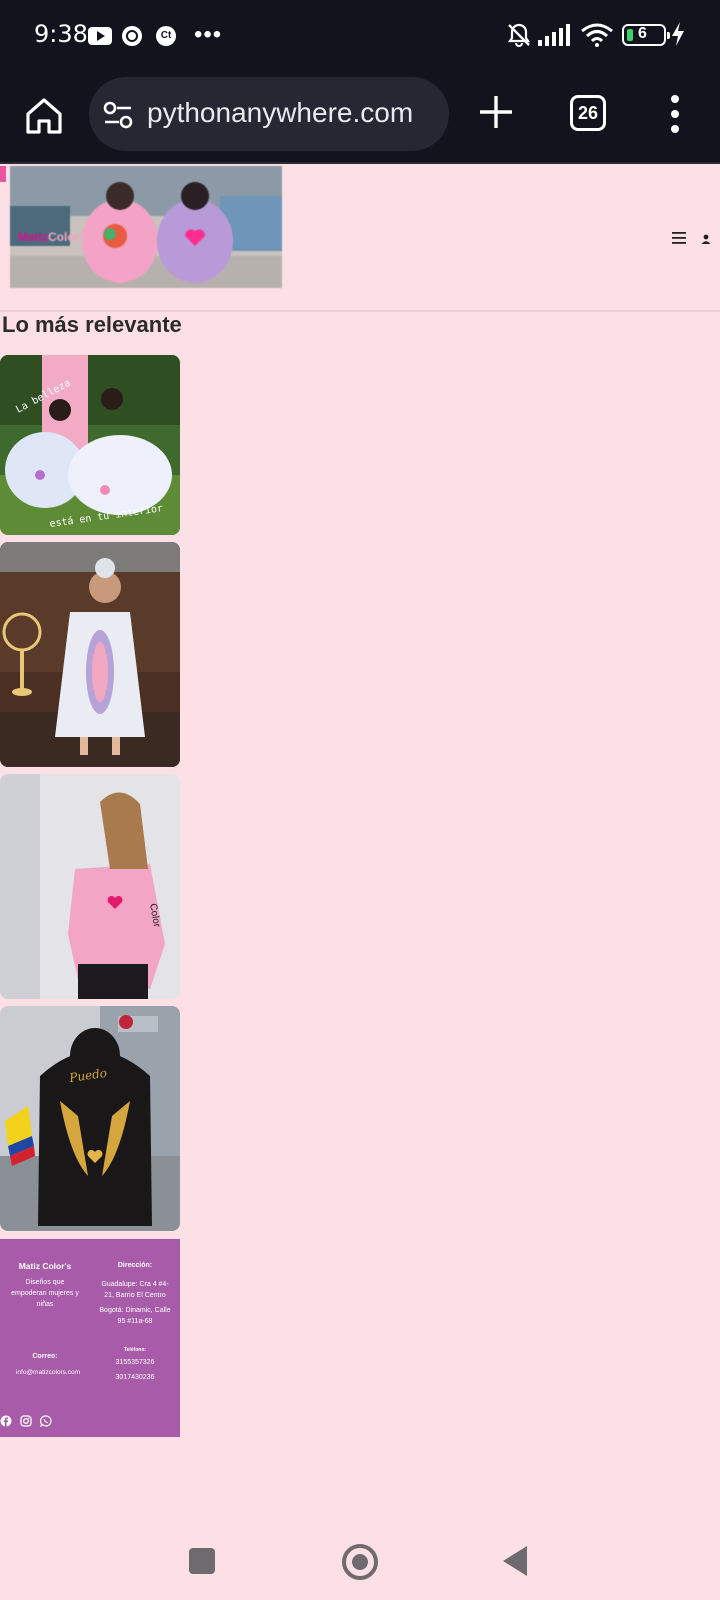 The width and height of the screenshot is (720, 1600). I want to click on recent-apps-button, so click(202, 1561).